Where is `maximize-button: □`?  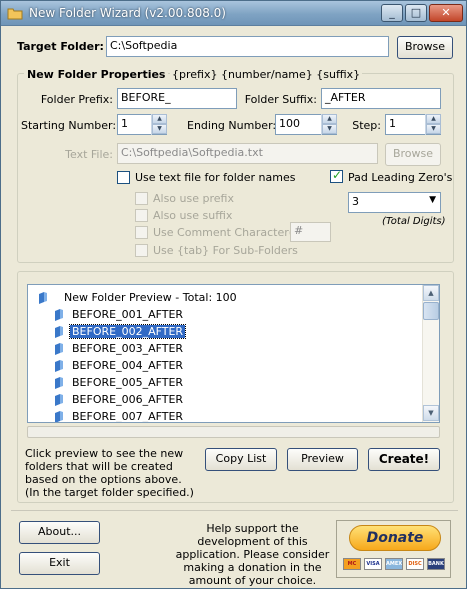
maximize-button: □ is located at coordinates (416, 13).